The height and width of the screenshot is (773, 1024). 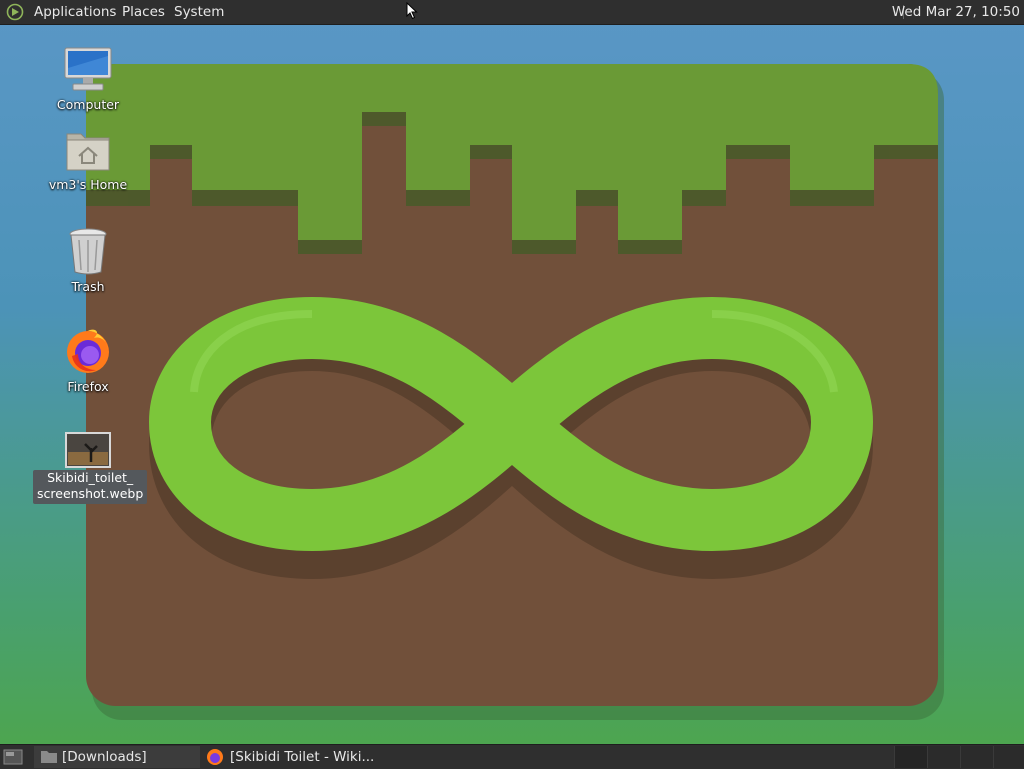 What do you see at coordinates (104, 757) in the screenshot?
I see `taskbar-item-label: [Downloads]` at bounding box center [104, 757].